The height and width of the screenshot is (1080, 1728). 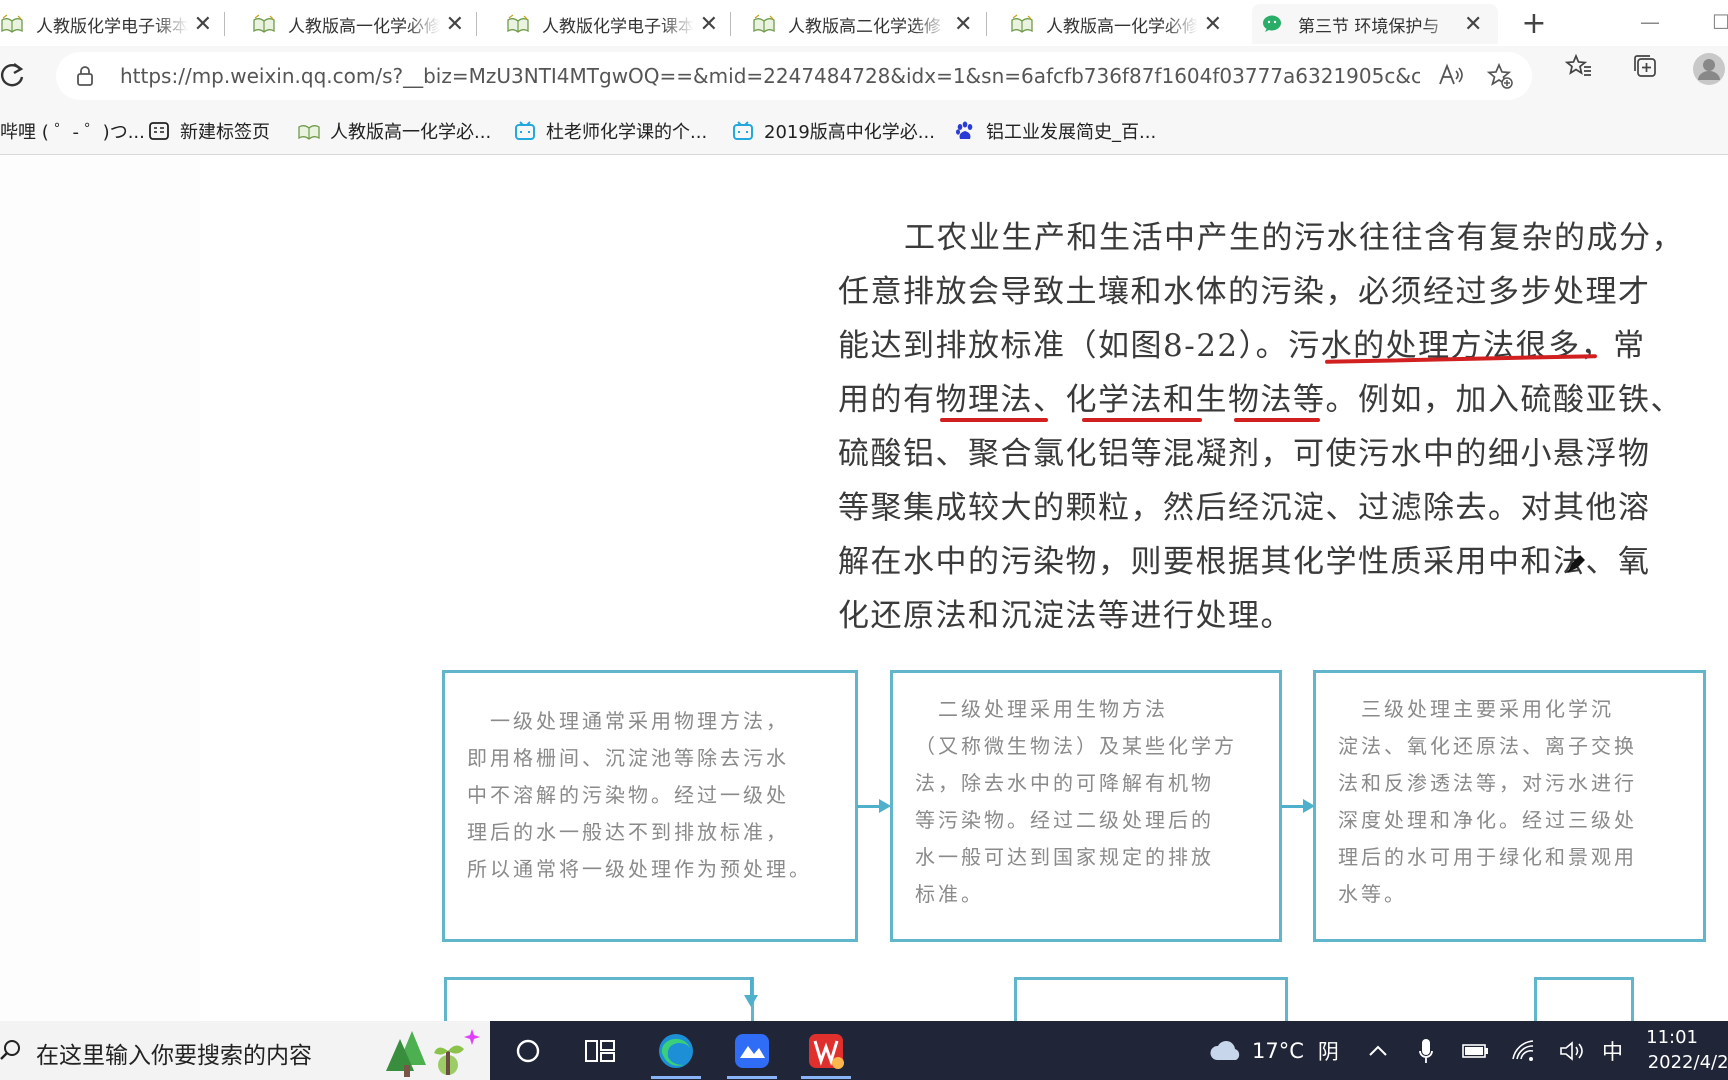 What do you see at coordinates (676, 1051) in the screenshot?
I see `edge-browser-icon` at bounding box center [676, 1051].